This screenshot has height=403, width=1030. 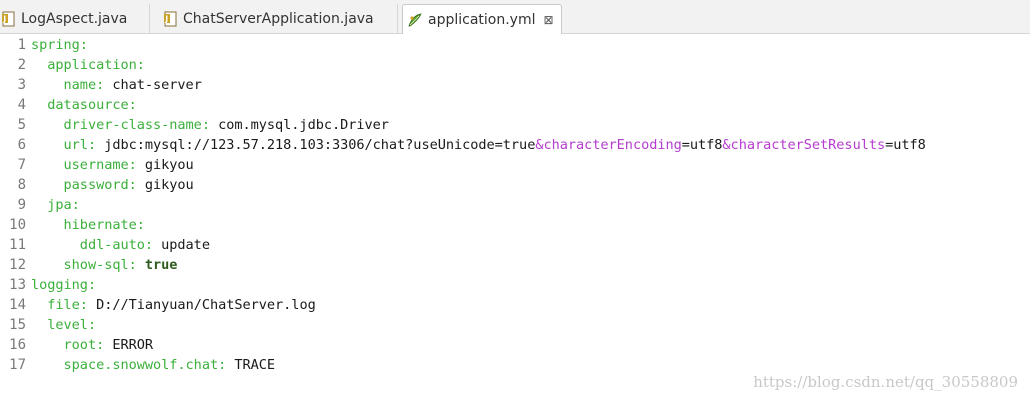 I want to click on yaml-key: space.snowwolf.chat:, so click(x=129, y=365).